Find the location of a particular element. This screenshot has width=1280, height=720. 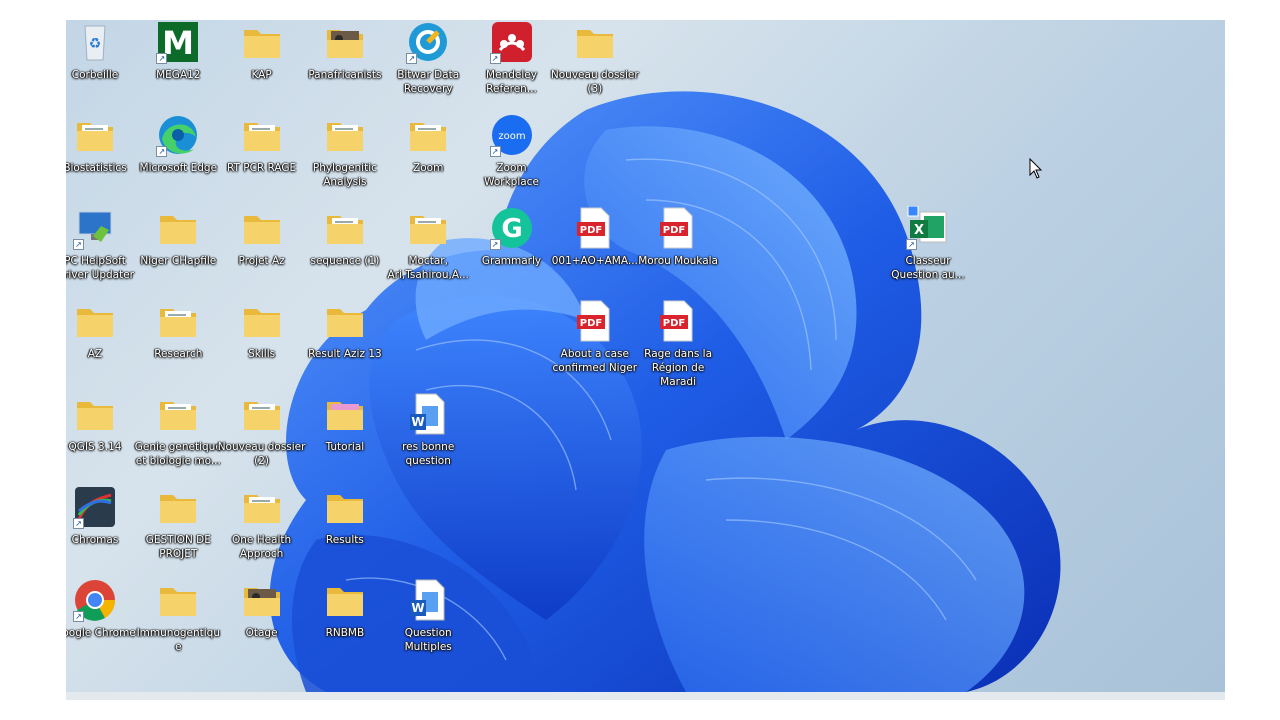

desktop-icon-label: Result Aziz 13 is located at coordinates (345, 354).